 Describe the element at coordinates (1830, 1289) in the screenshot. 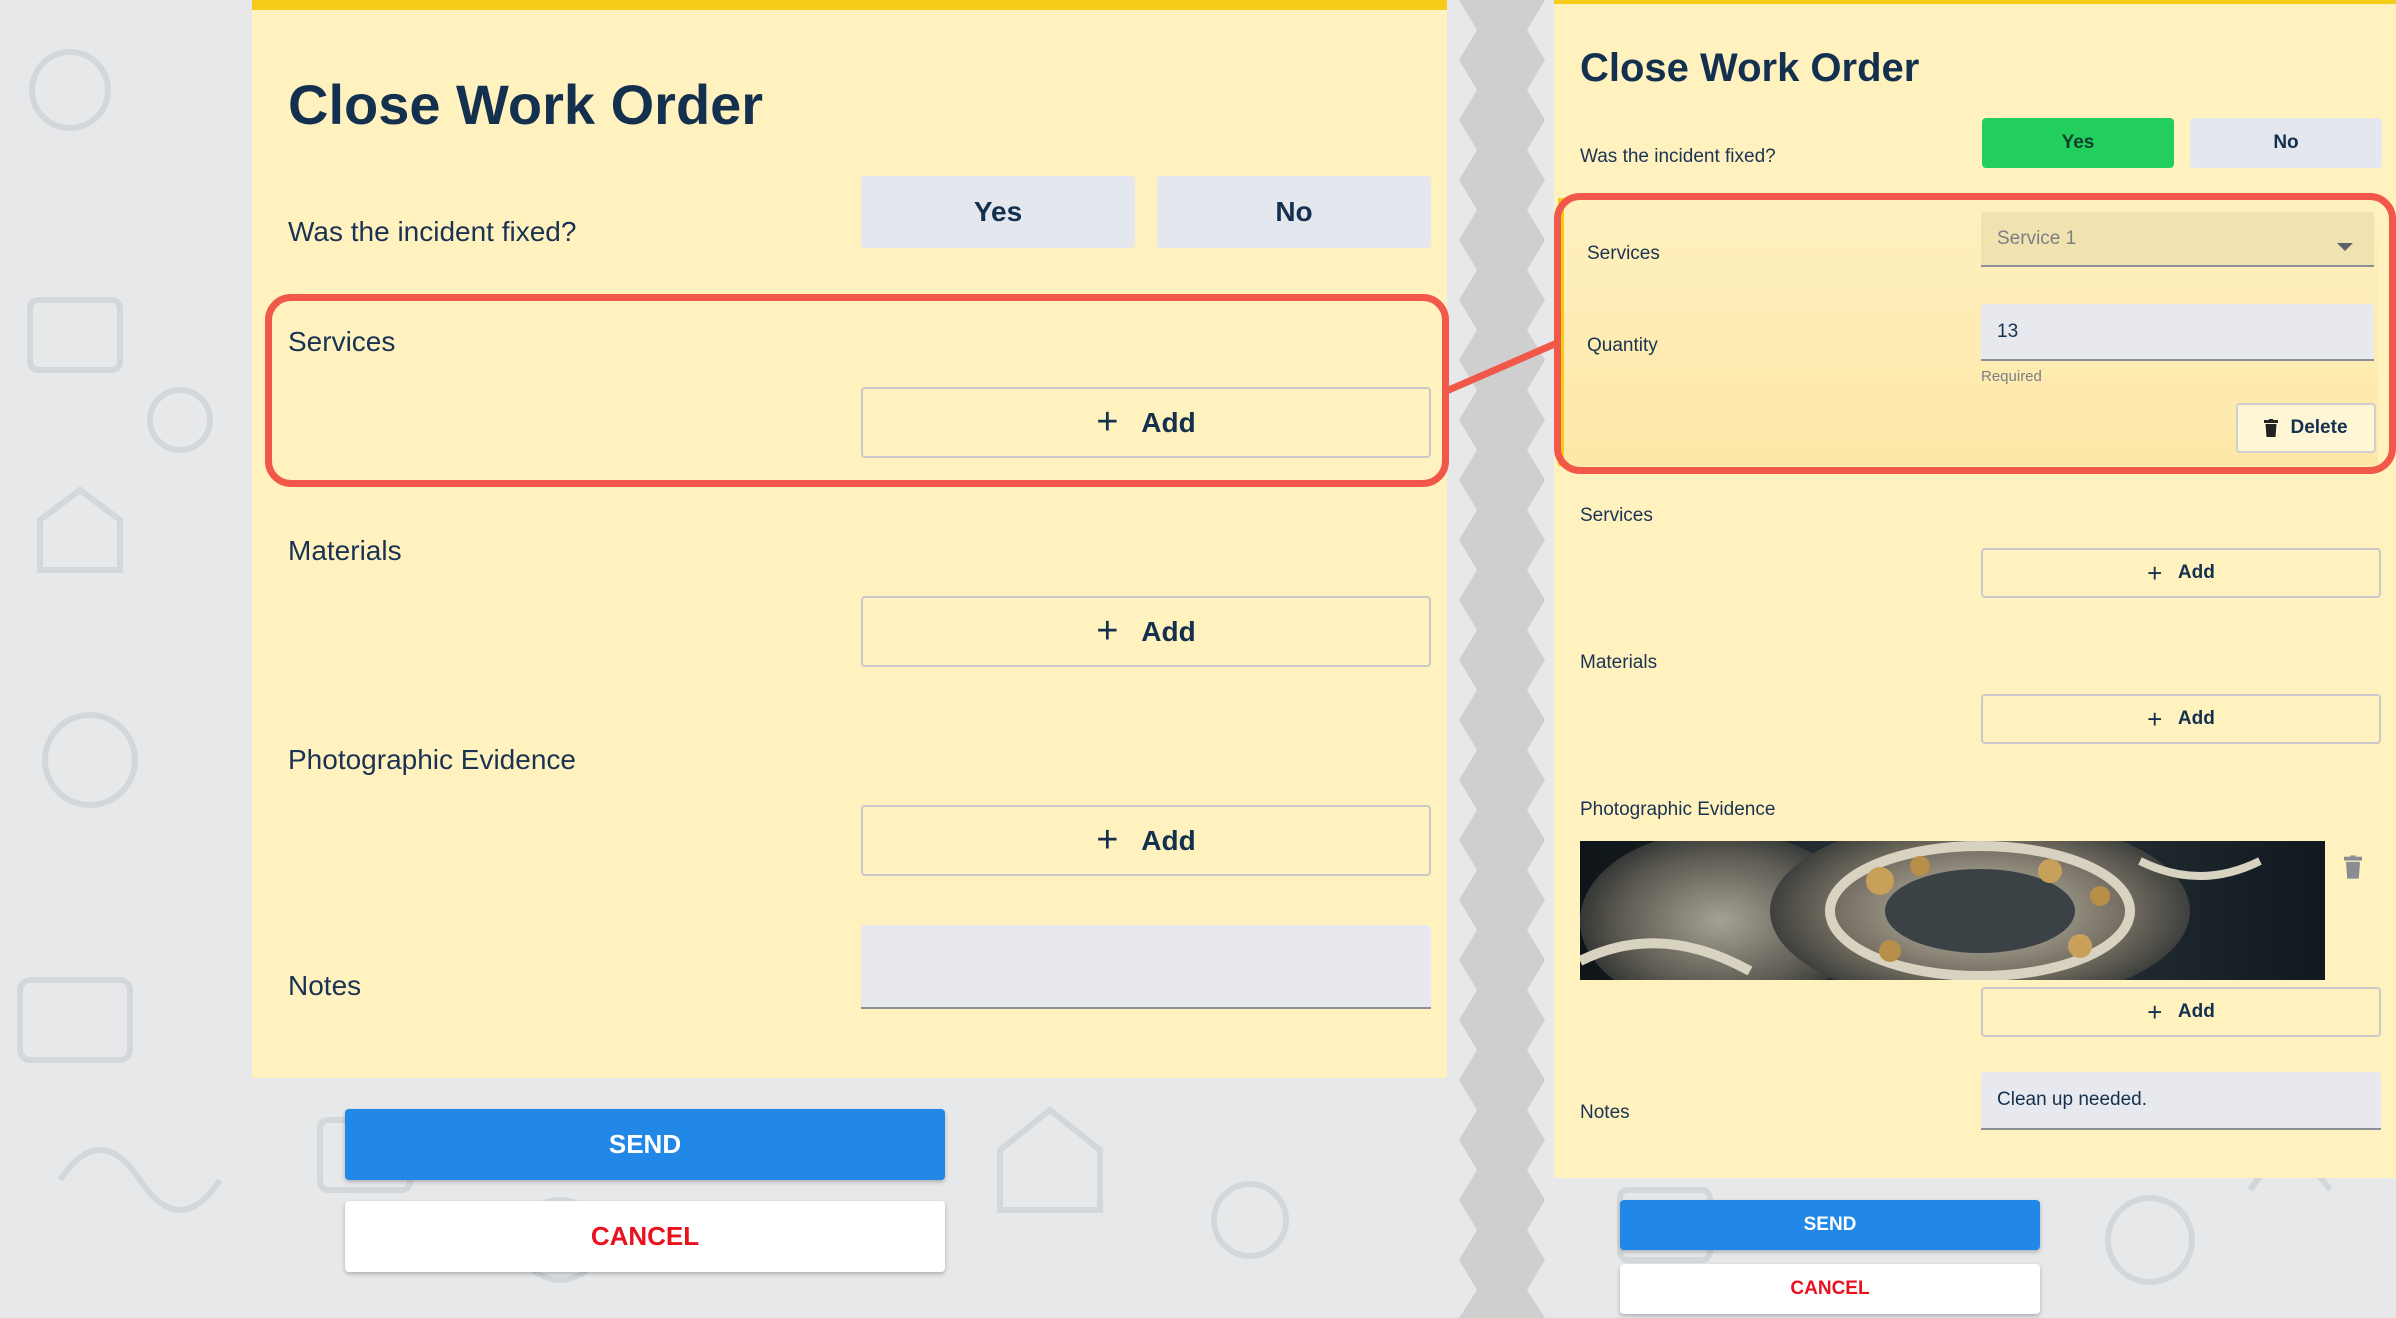

I see `cancel-button-right: CANCEL` at that location.